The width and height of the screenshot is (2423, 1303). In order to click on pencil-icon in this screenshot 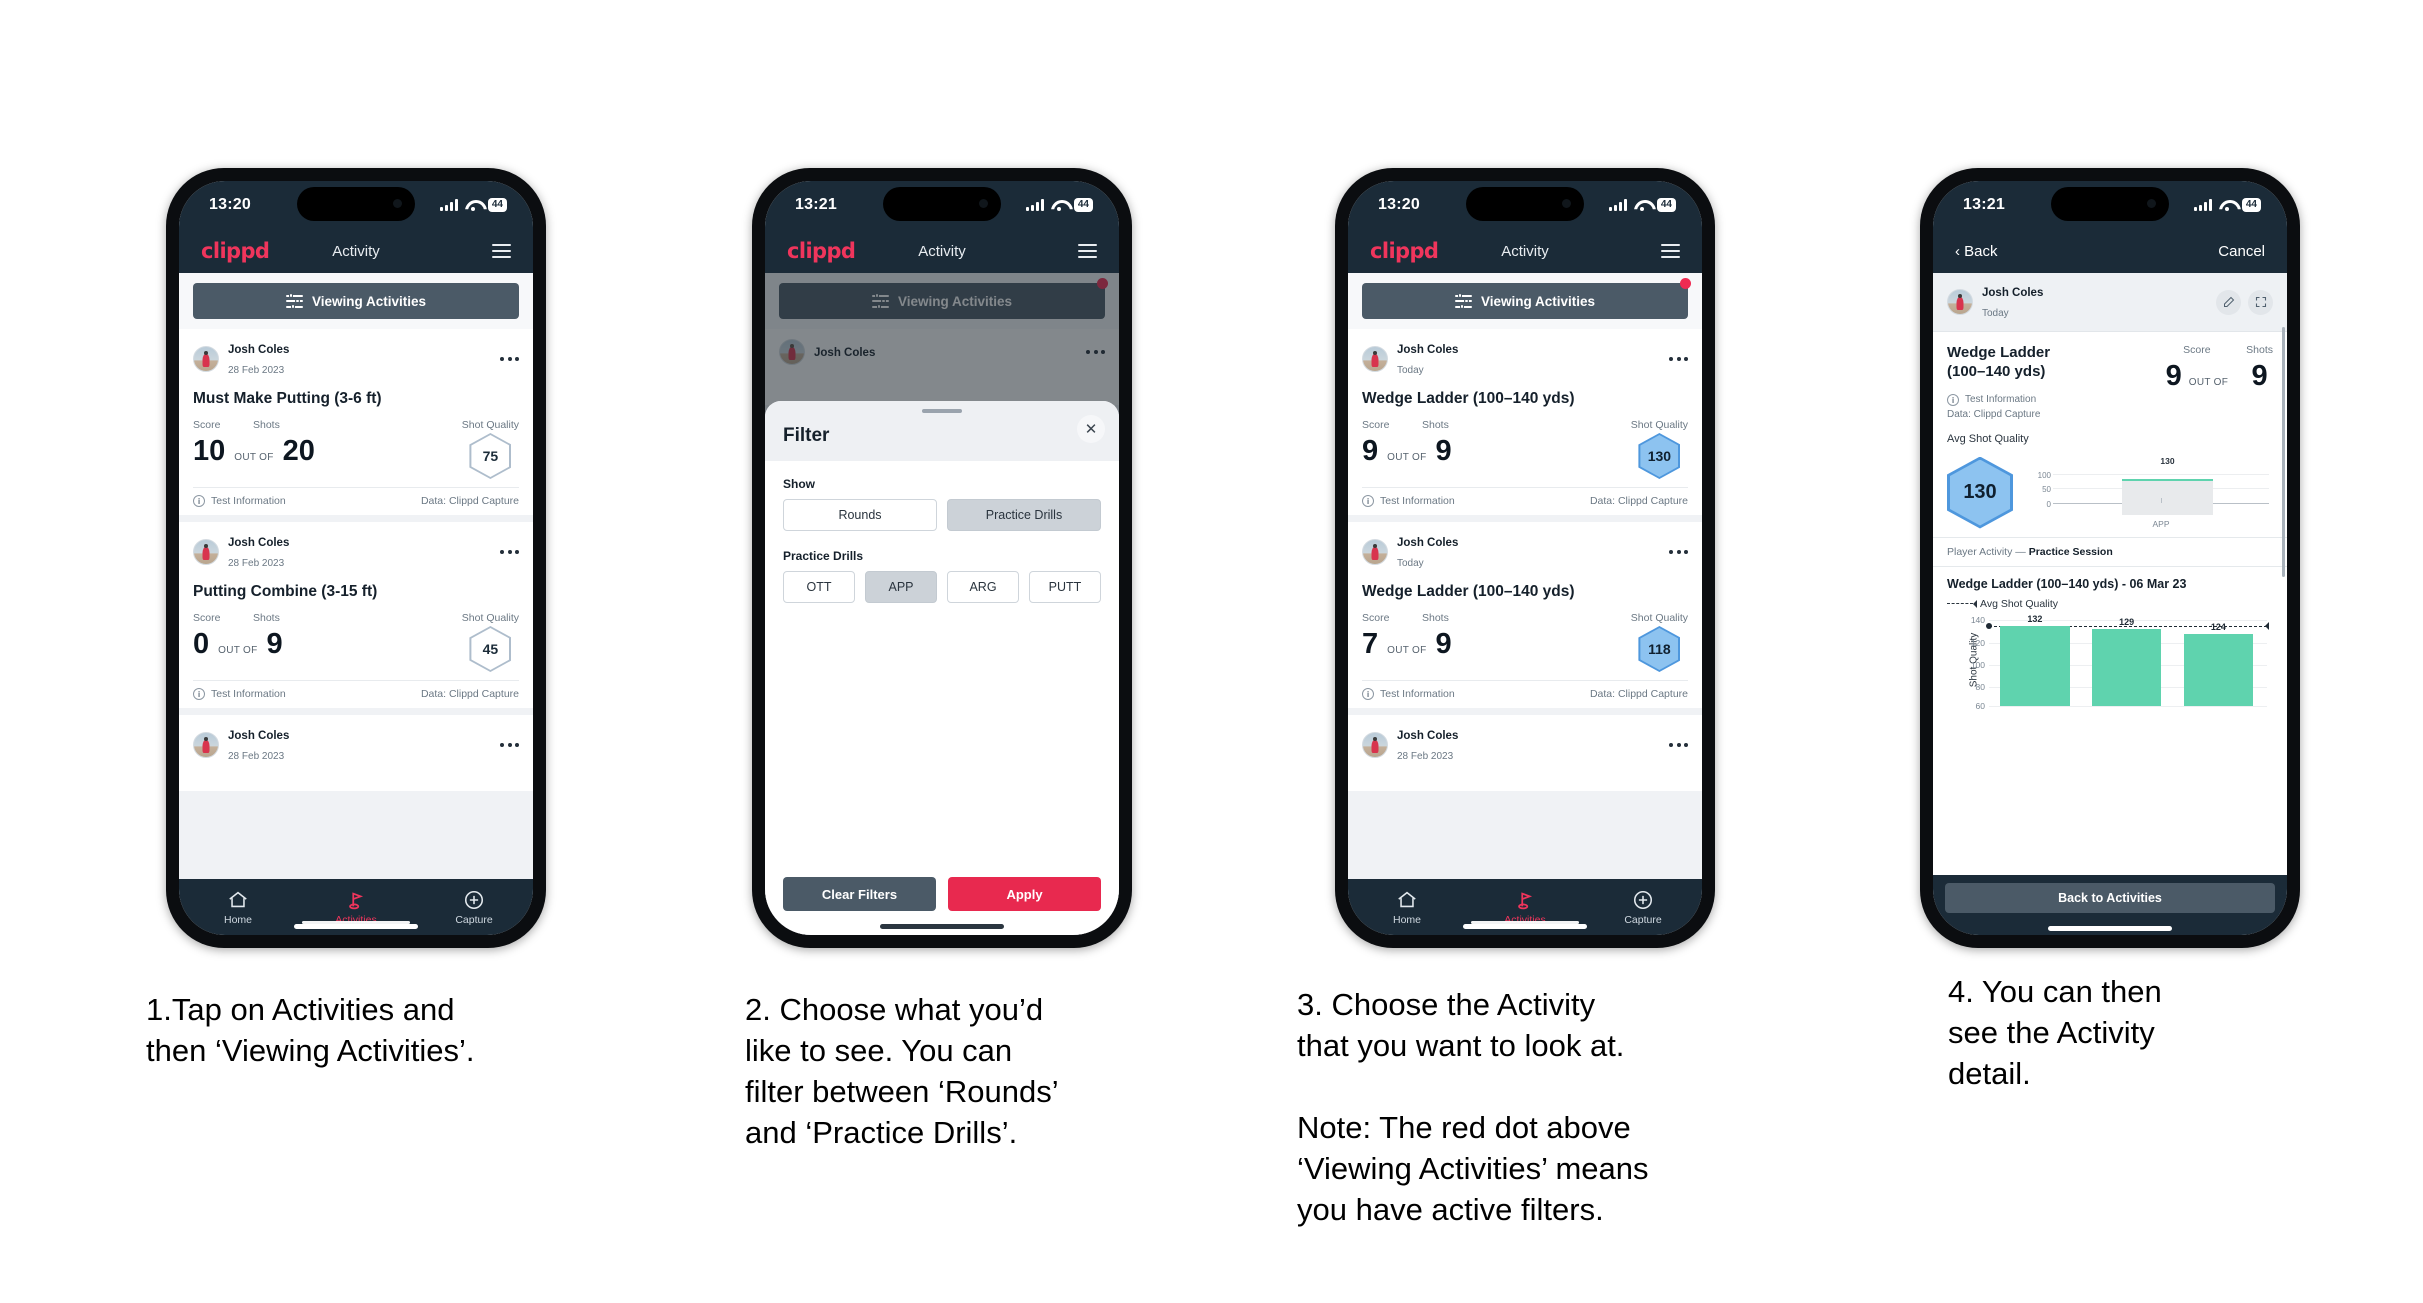, I will do `click(2228, 302)`.